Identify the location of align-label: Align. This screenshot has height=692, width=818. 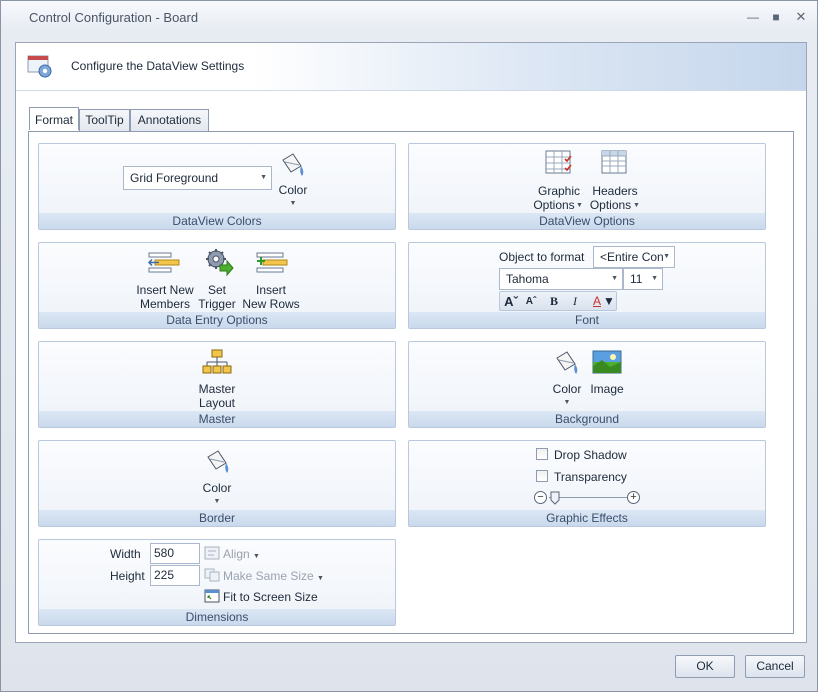
(236, 554).